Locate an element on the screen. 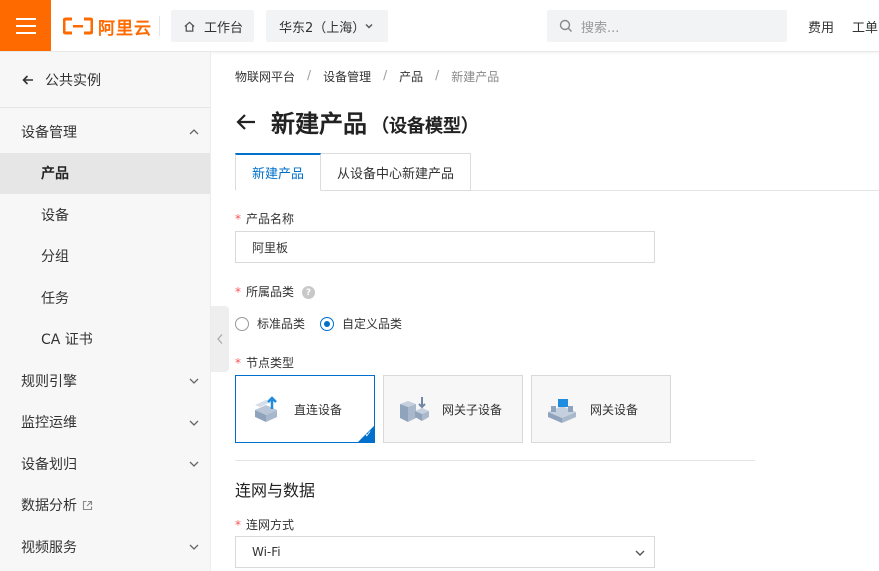 Image resolution: width=879 pixels, height=571 pixels. billing-link: 费用 is located at coordinates (821, 26).